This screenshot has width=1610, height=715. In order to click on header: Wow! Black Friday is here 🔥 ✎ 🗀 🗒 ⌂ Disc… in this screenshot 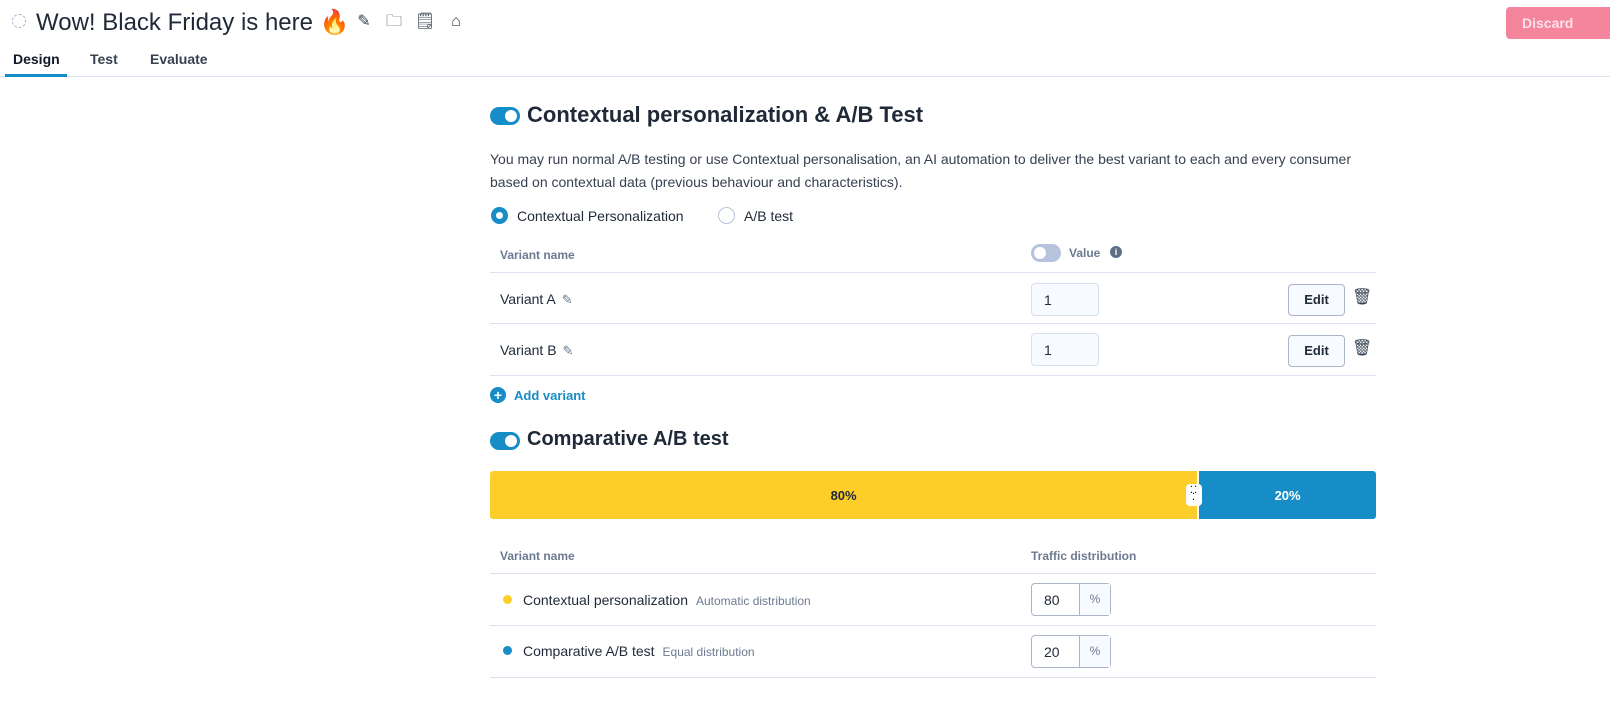, I will do `click(805, 38)`.